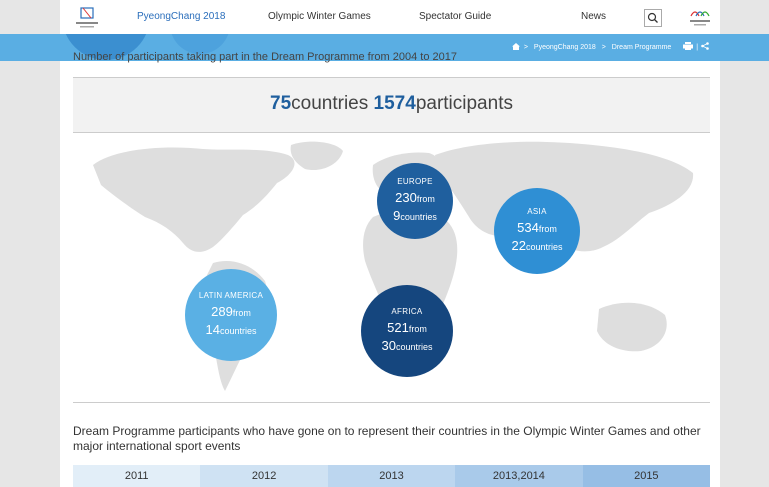 The width and height of the screenshot is (769, 487). What do you see at coordinates (464, 103) in the screenshot?
I see `participants-label: participants` at bounding box center [464, 103].